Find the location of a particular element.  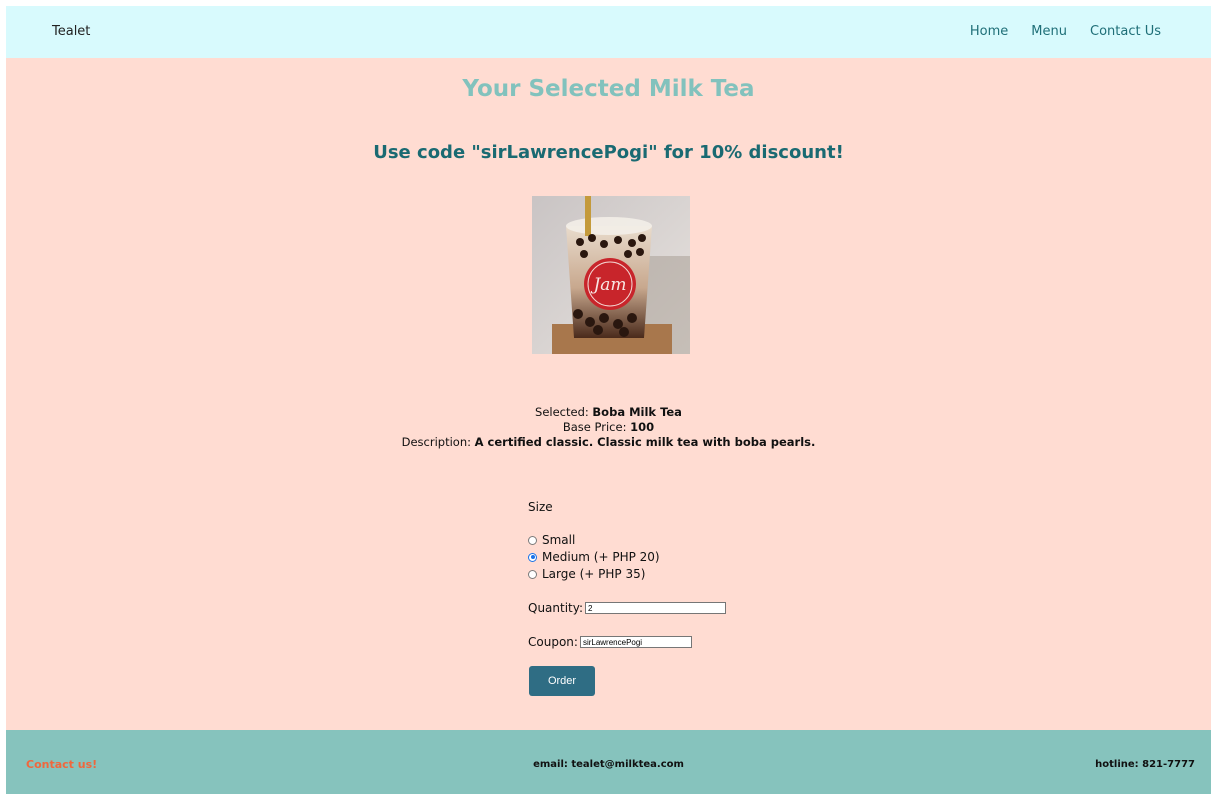

nav-menu-link: Menu is located at coordinates (1049, 31).